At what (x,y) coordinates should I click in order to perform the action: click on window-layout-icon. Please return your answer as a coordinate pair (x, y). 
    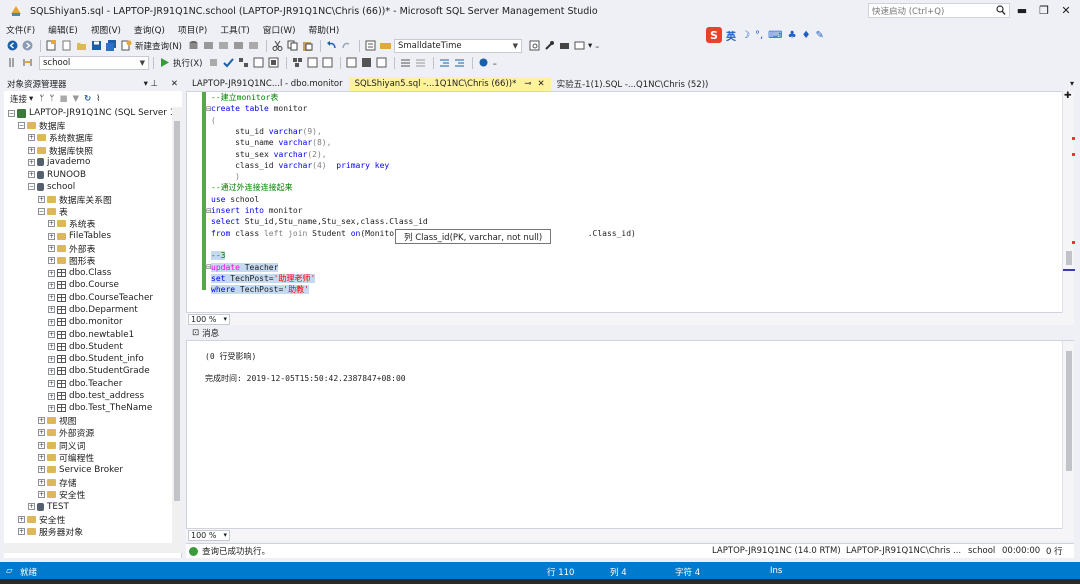
    Looking at the image, I should click on (579, 46).